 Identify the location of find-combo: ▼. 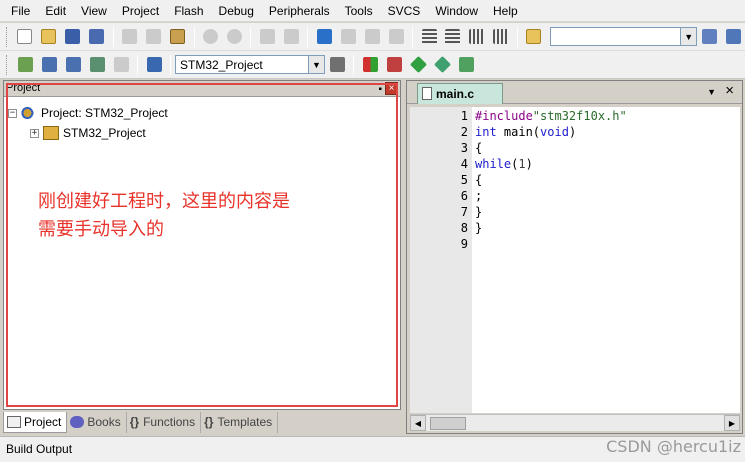
(623, 36).